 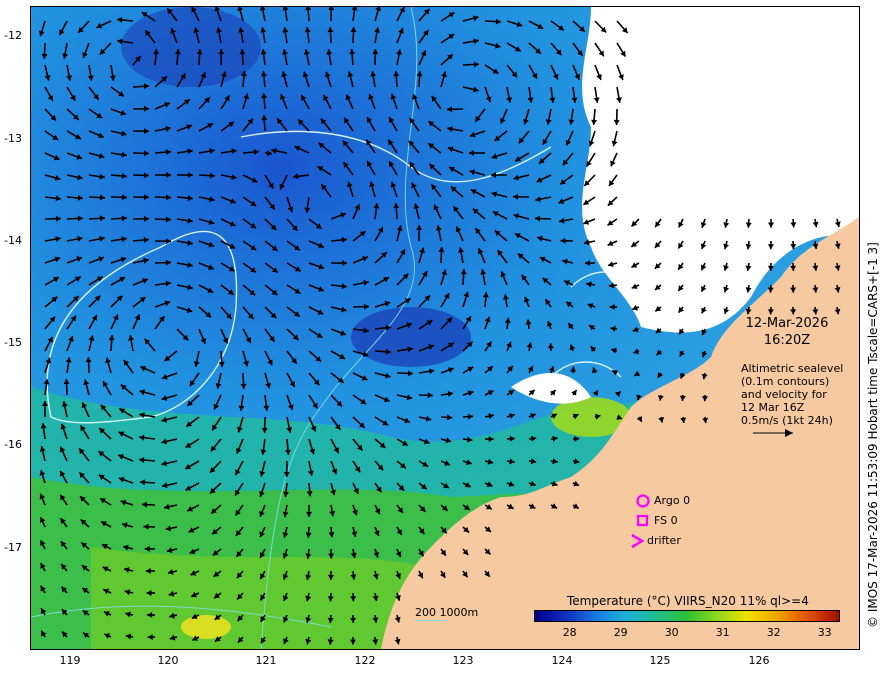 What do you see at coordinates (671, 632) in the screenshot?
I see `colorbar-tick: 30` at bounding box center [671, 632].